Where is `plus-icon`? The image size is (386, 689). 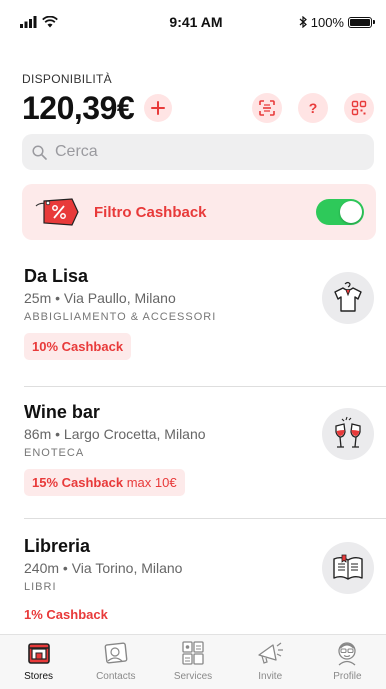
plus-icon is located at coordinates (158, 108).